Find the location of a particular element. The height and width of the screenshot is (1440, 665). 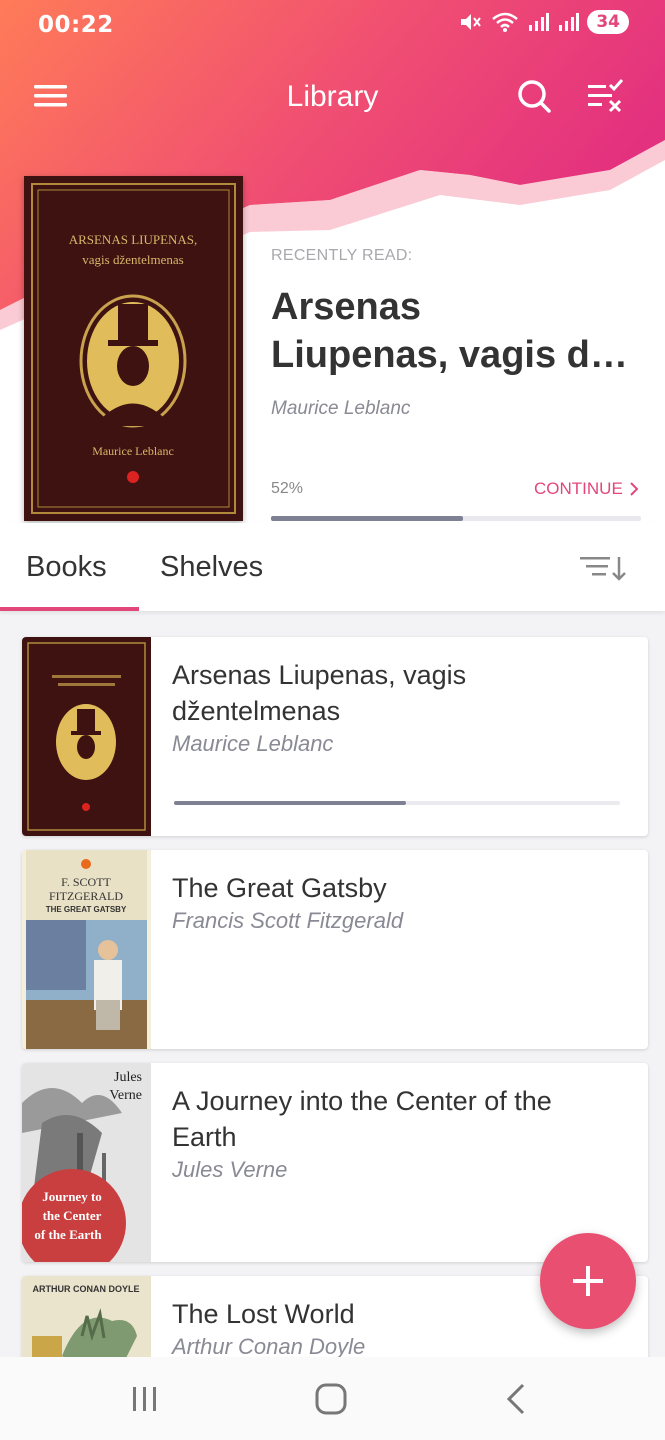

verne-cover-title-3: of the Earth is located at coordinates (68, 1234).